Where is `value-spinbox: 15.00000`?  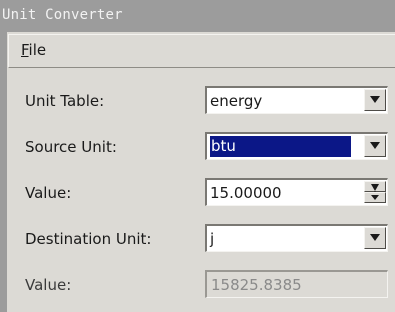 value-spinbox: 15.00000 is located at coordinates (296, 192).